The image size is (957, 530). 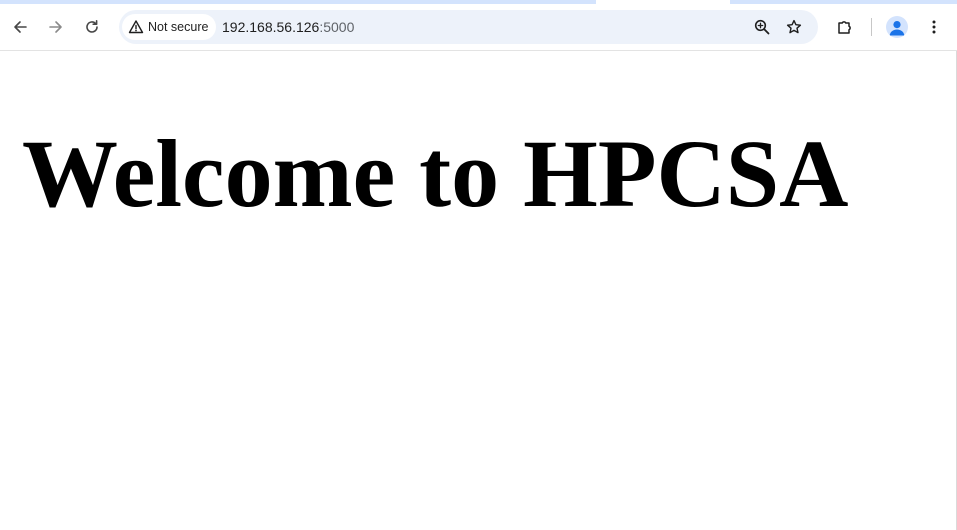 I want to click on zoom-in-icon, so click(x=762, y=27).